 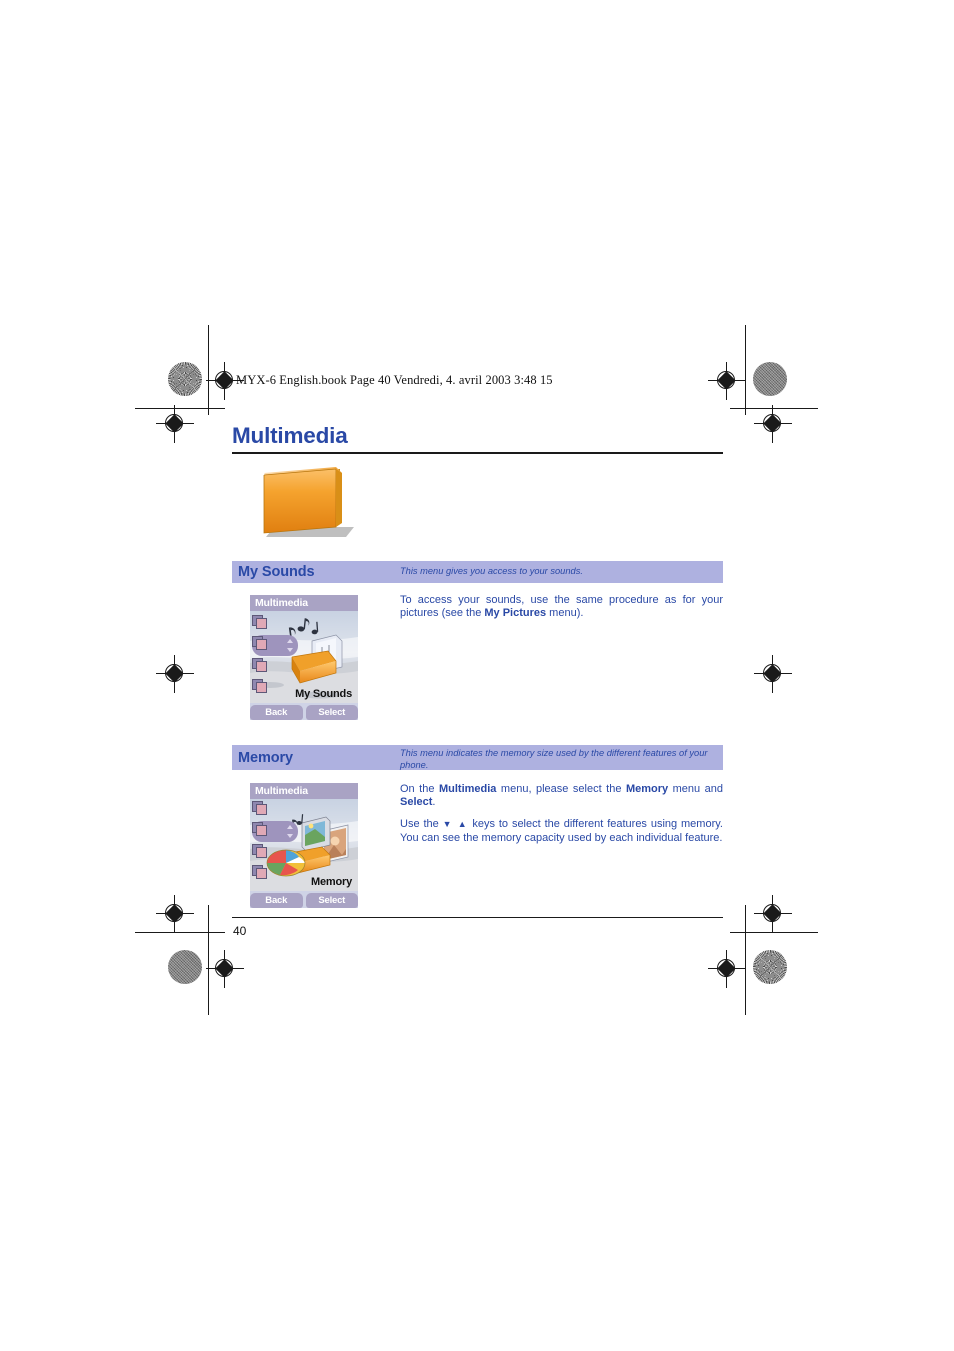 What do you see at coordinates (304, 603) in the screenshot?
I see `phone-titlebar-my-sounds: Multimedia` at bounding box center [304, 603].